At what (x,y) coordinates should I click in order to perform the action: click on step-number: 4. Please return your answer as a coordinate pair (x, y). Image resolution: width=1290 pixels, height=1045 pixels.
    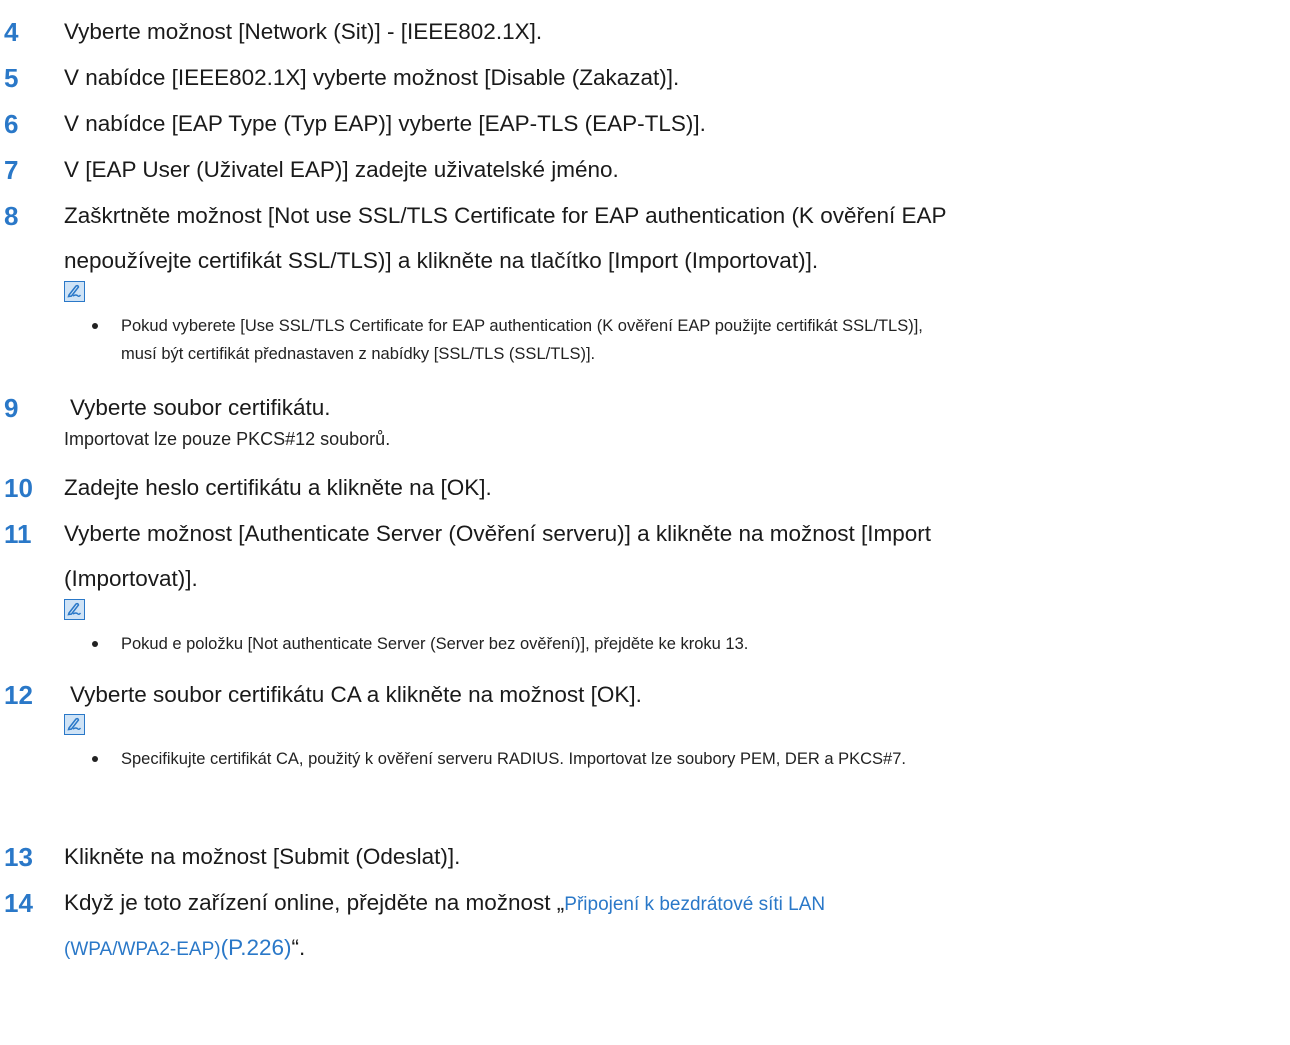
    Looking at the image, I should click on (11, 32).